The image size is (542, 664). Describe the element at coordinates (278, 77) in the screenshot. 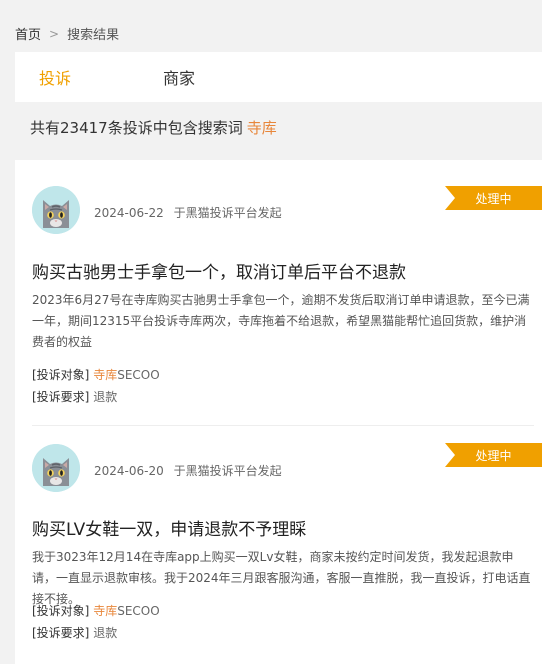

I see `tab-bar: 投诉 商家` at that location.